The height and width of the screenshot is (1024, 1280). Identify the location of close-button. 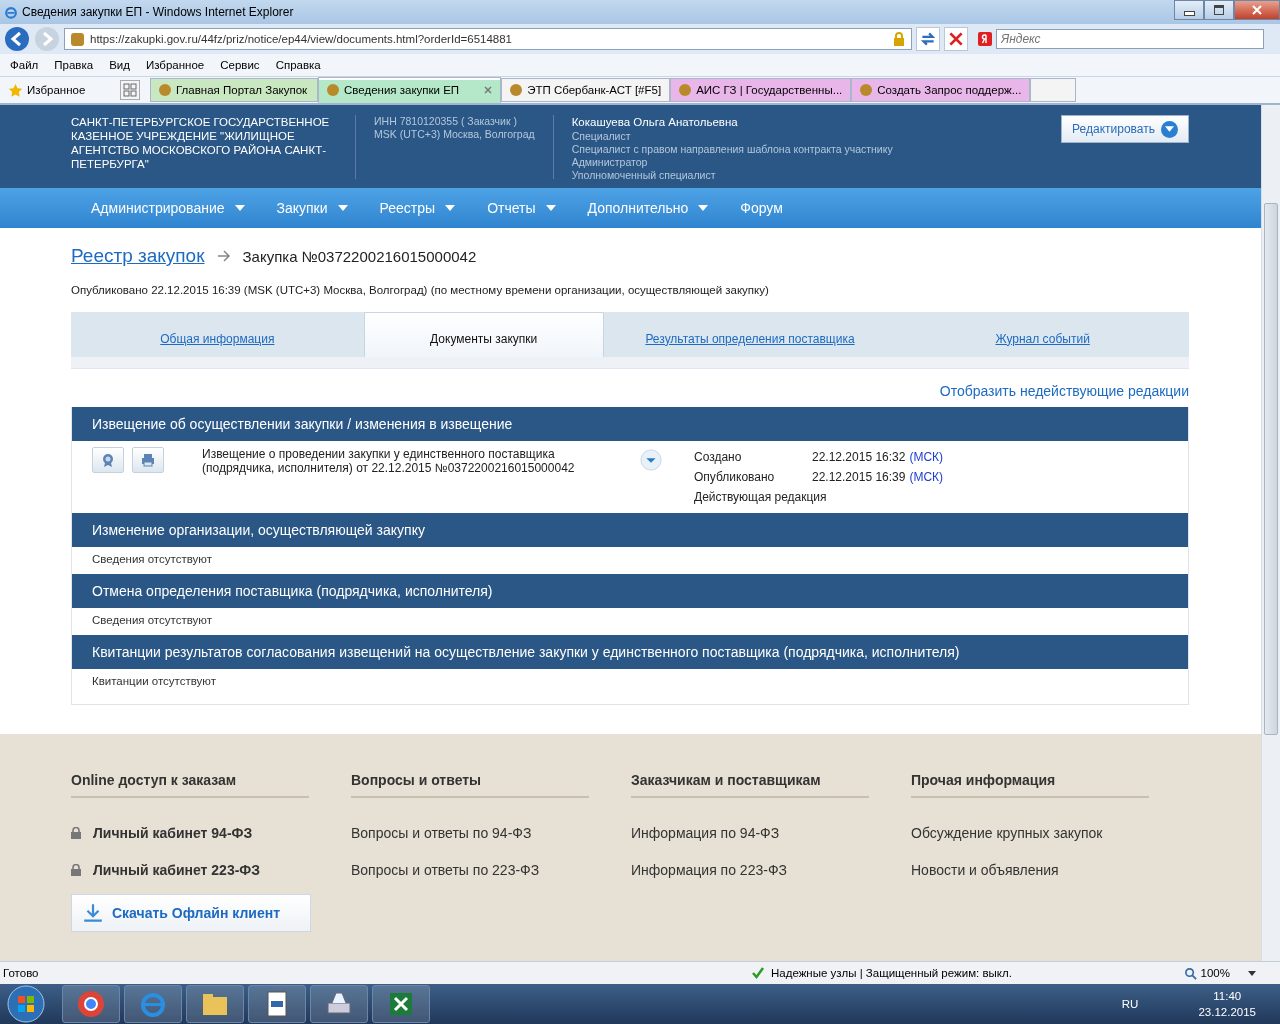
(1257, 10).